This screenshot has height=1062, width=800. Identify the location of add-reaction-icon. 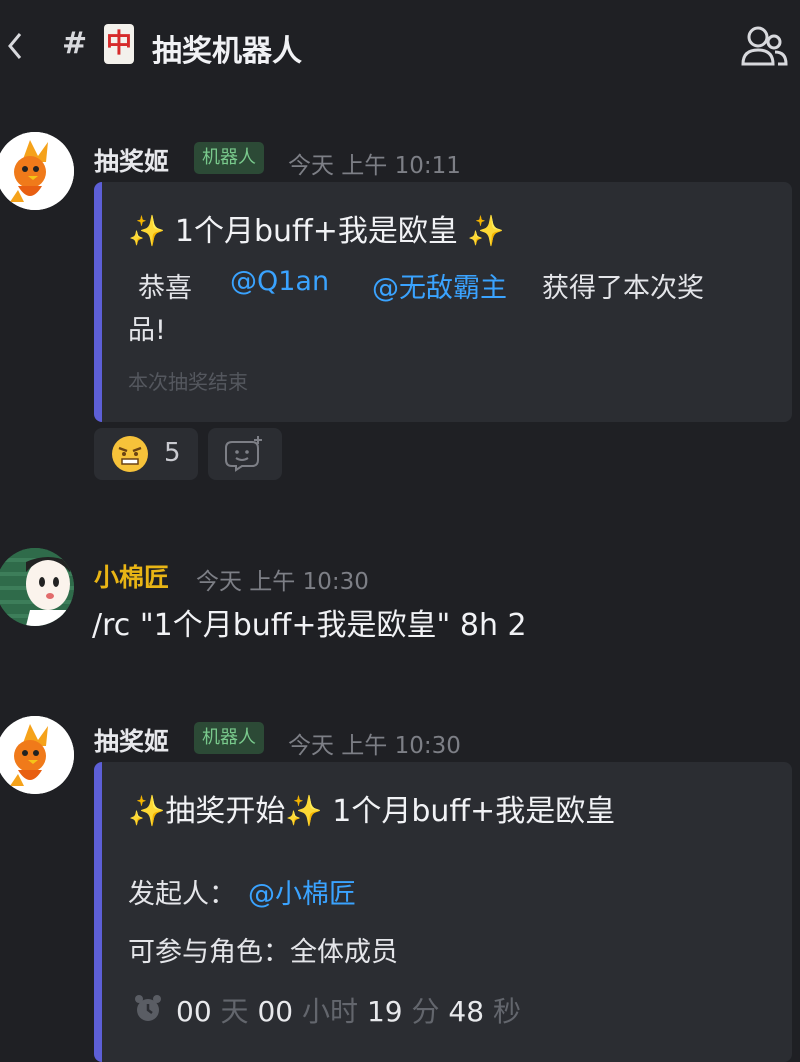
(243, 454).